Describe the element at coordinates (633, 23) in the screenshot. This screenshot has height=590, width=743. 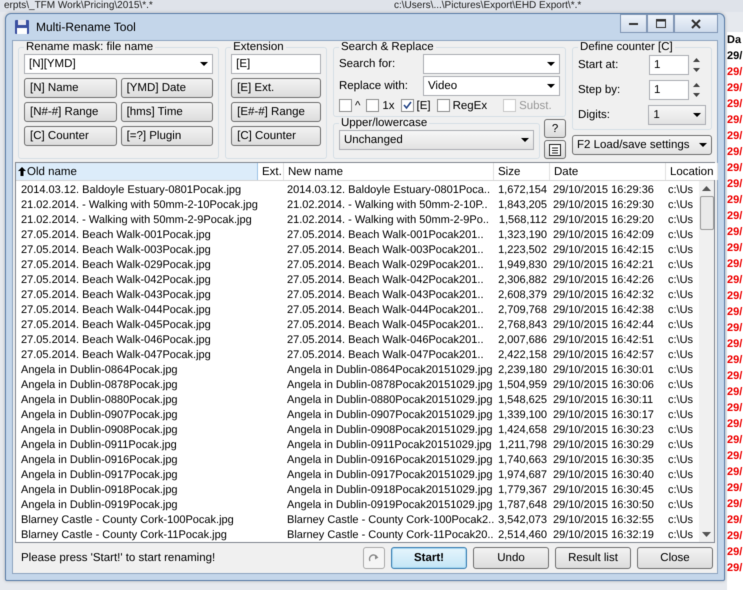
I see `minimize-button` at that location.